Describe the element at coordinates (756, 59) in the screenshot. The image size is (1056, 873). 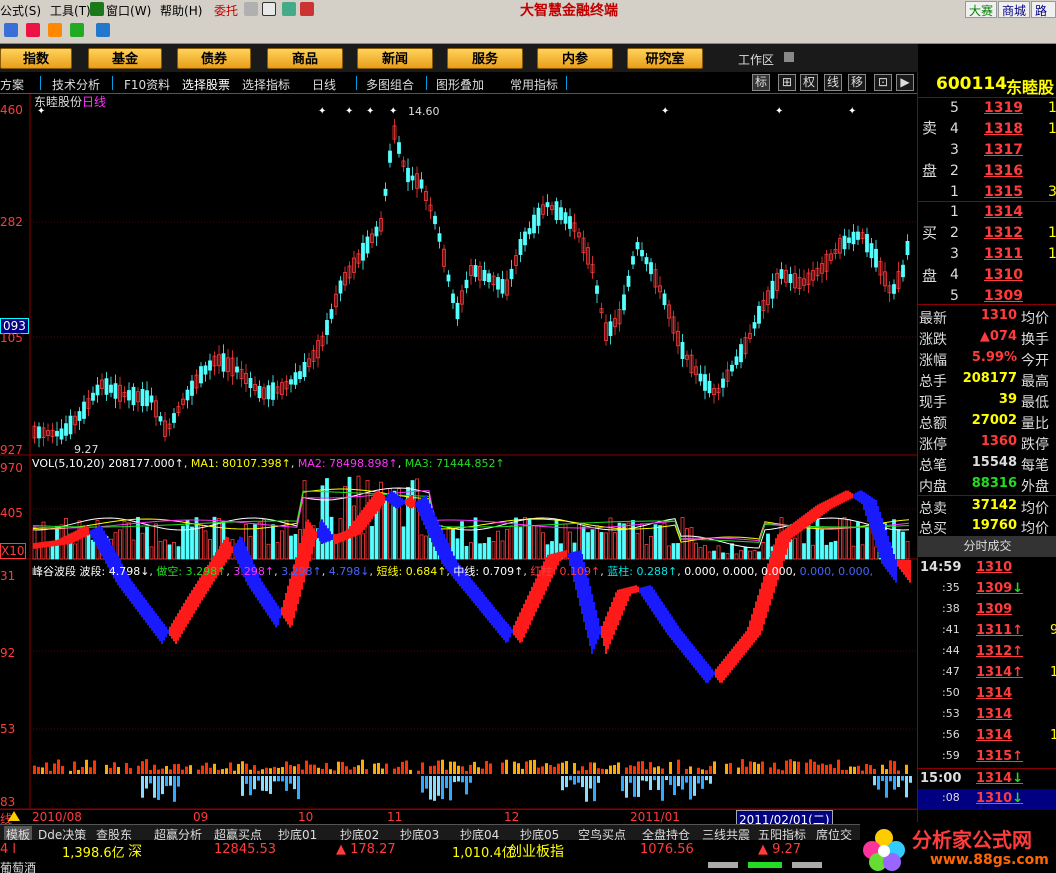
I see `workspace-label: 工作区` at that location.